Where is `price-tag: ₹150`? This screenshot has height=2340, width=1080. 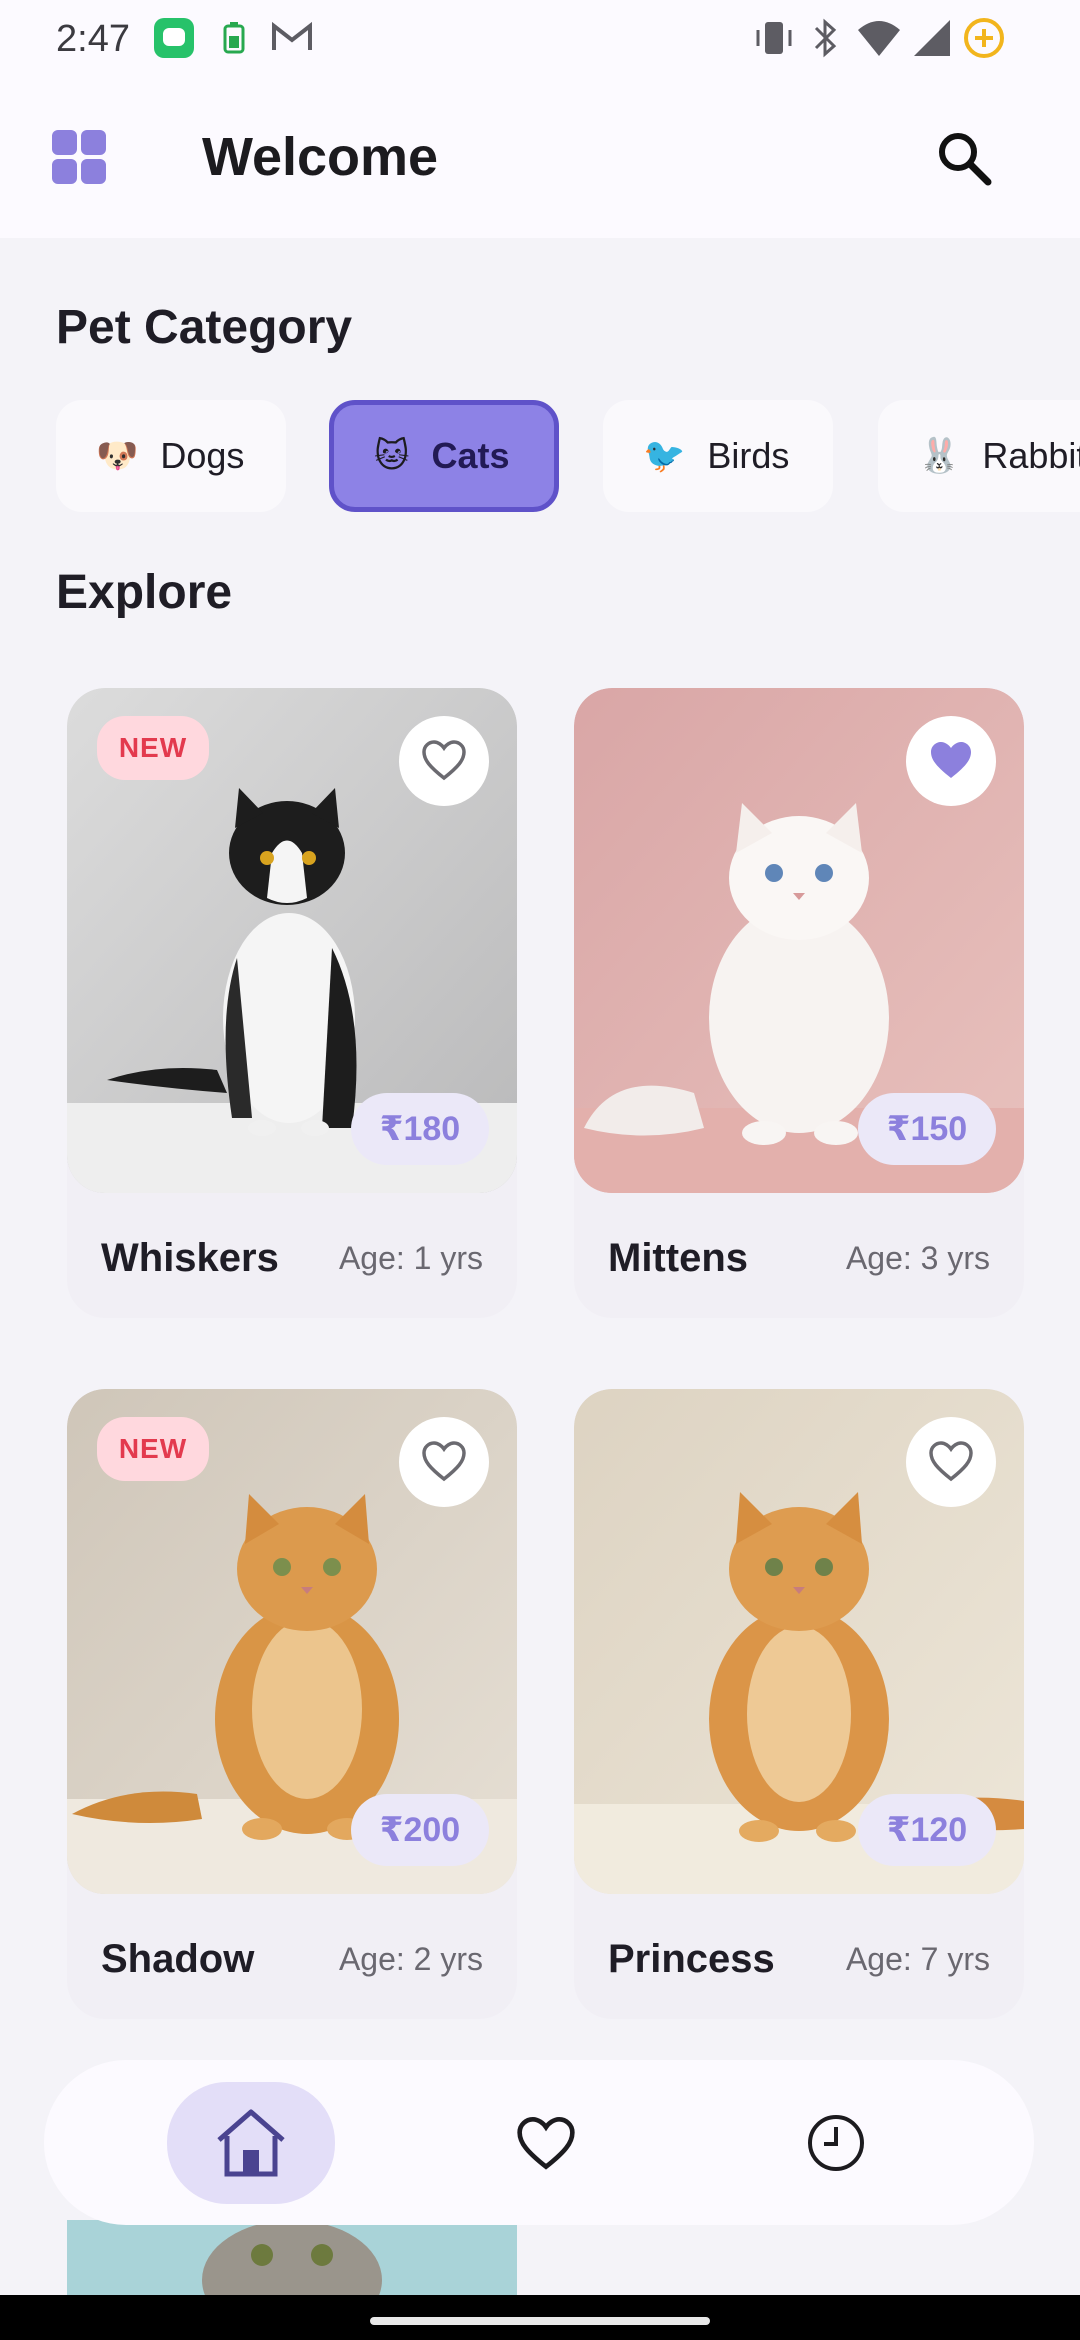 price-tag: ₹150 is located at coordinates (927, 1129).